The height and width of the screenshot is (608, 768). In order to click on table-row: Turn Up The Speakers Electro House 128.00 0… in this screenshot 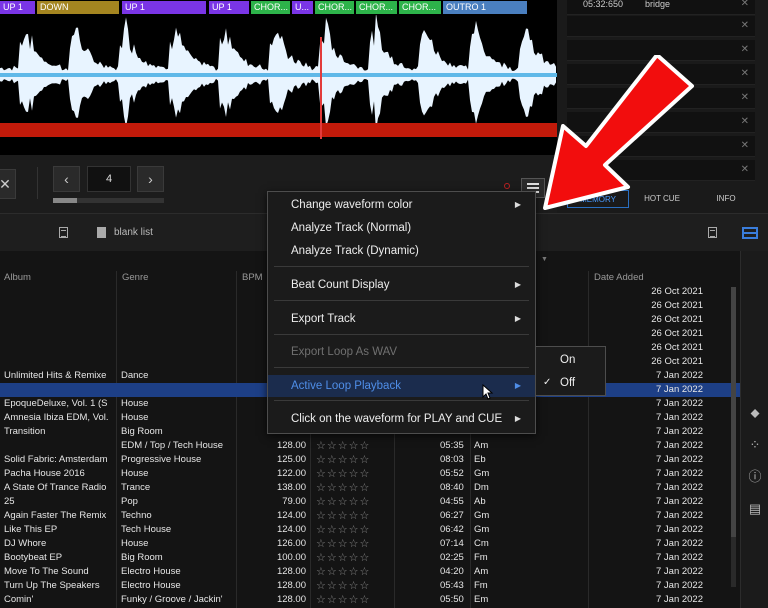, I will do `click(370, 586)`.